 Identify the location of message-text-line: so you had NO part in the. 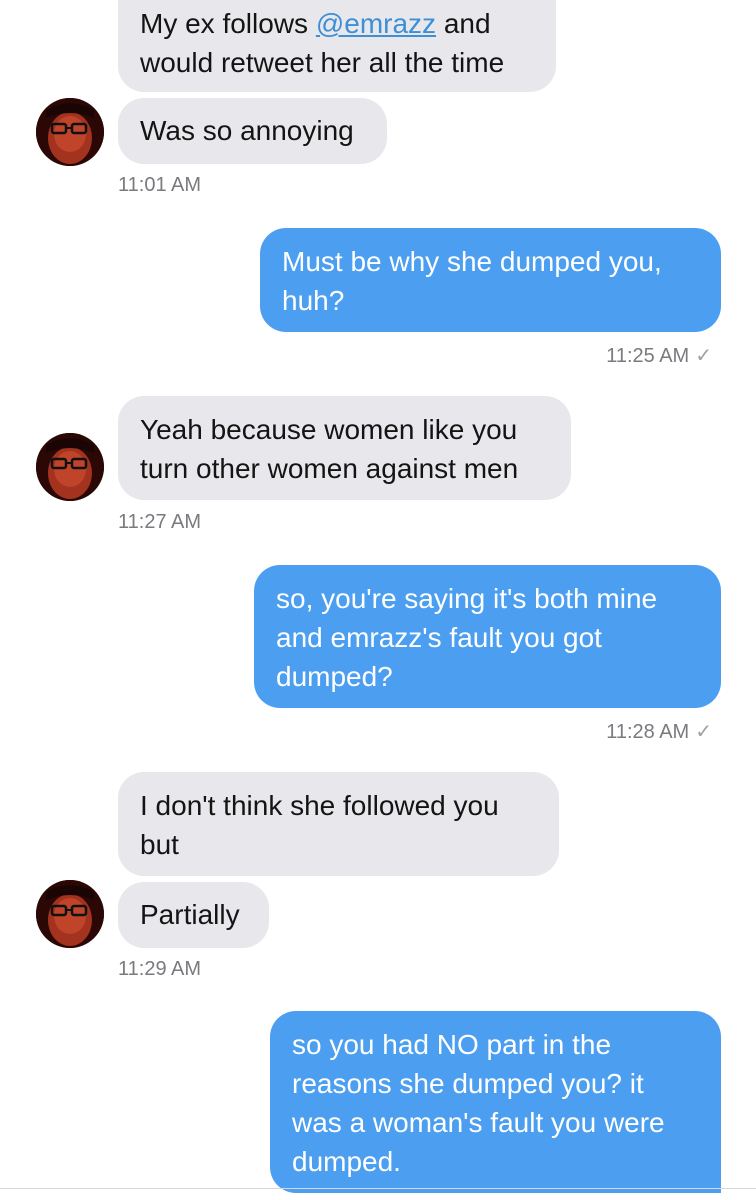
(452, 1044).